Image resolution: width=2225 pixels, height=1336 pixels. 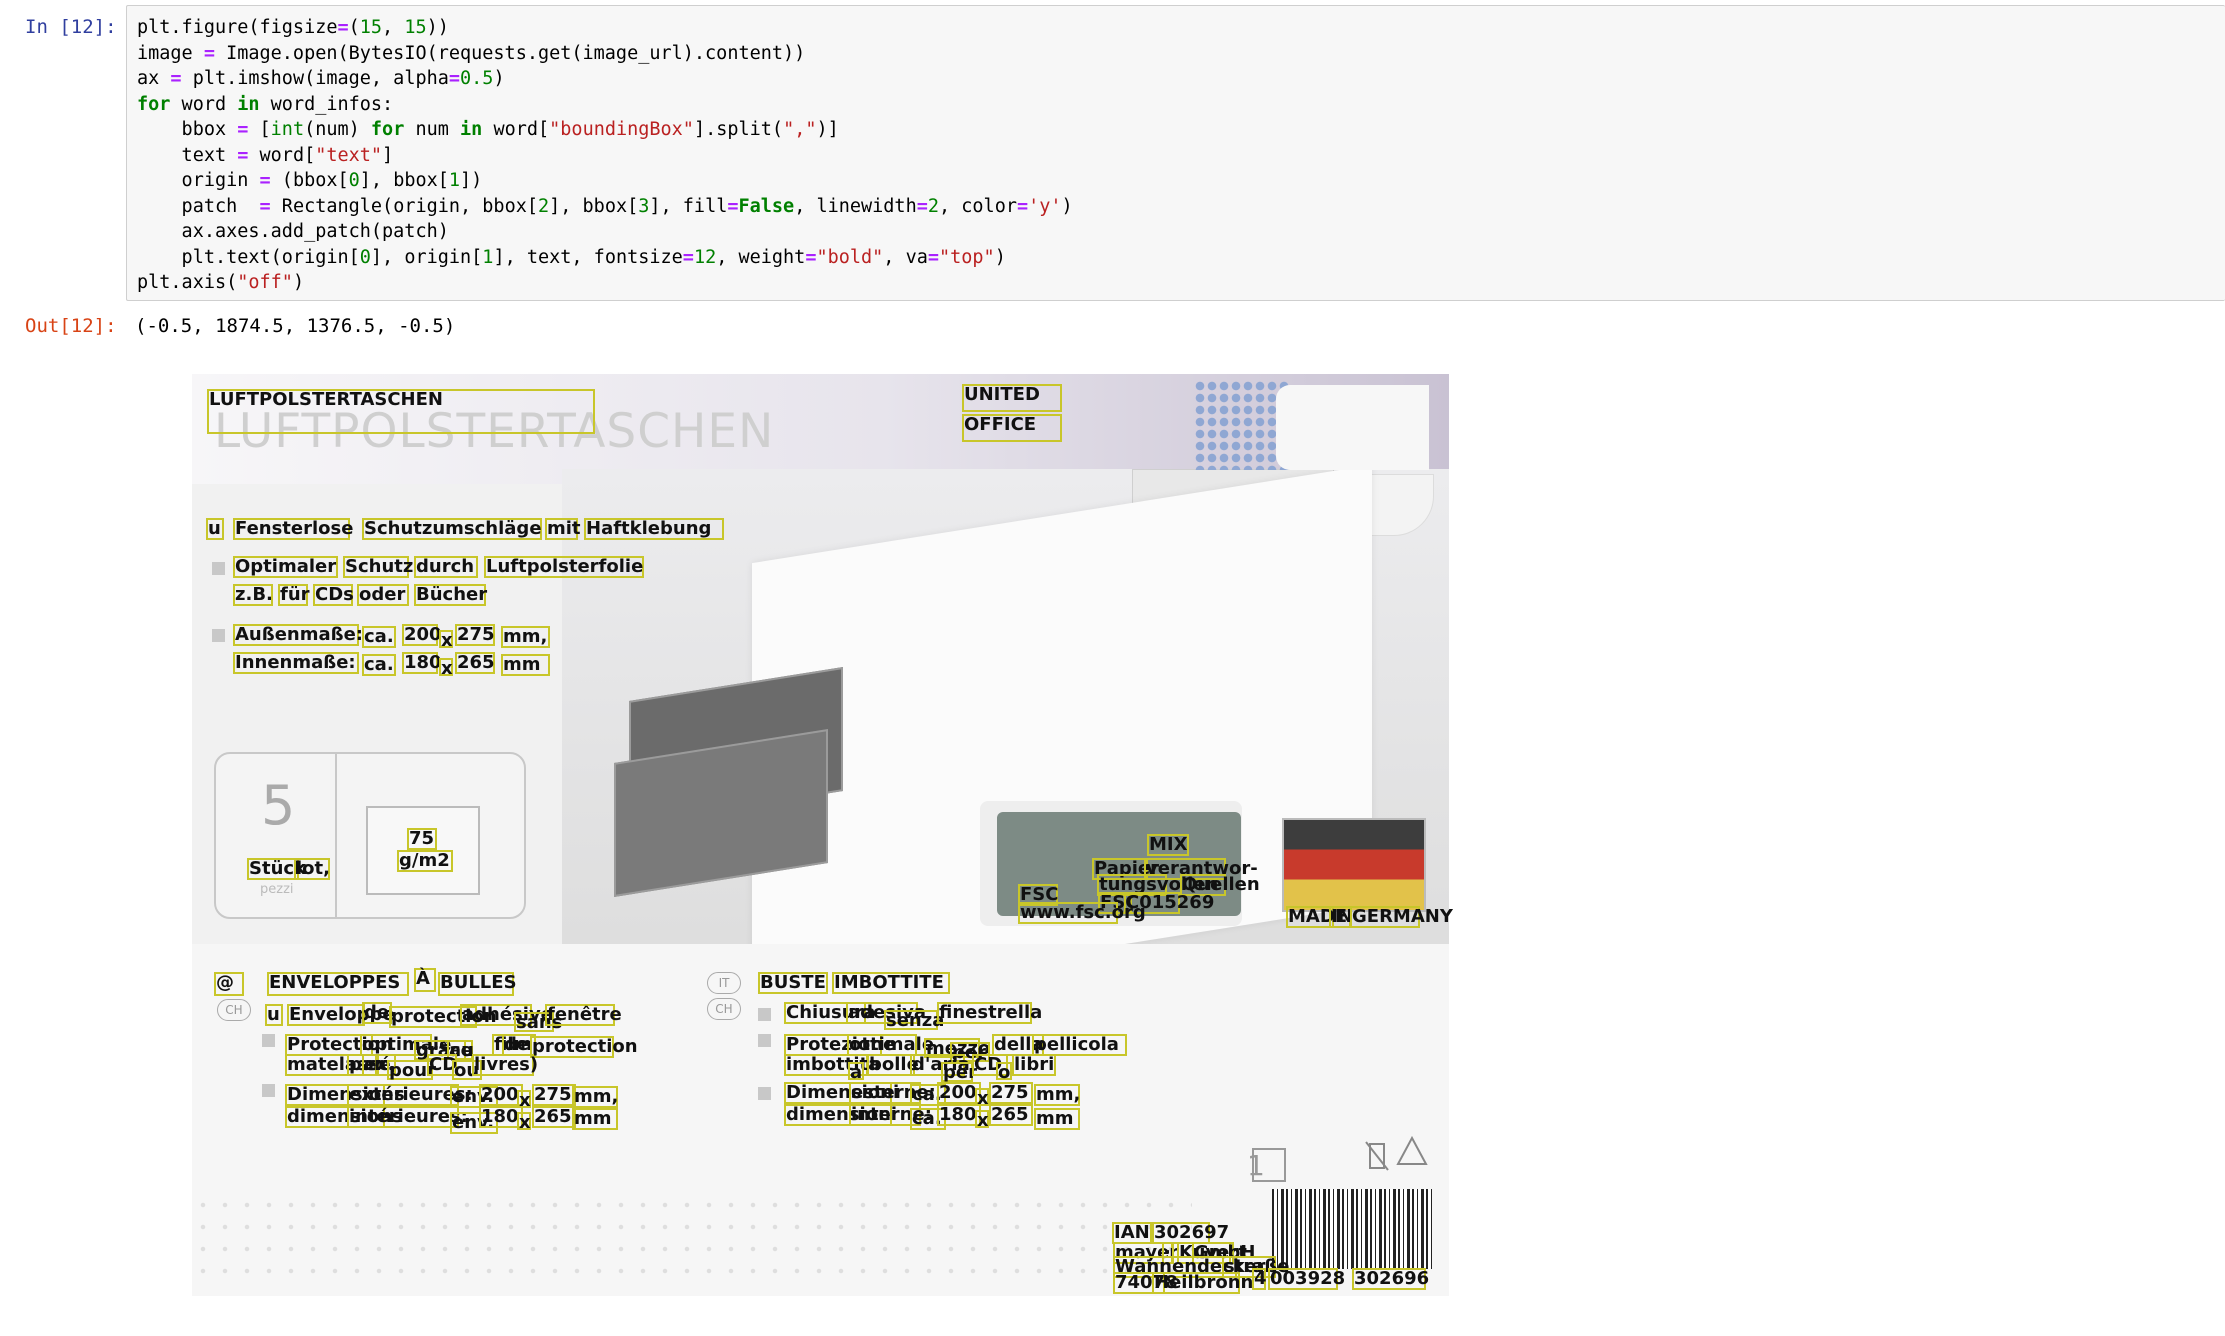 What do you see at coordinates (1392, 1278) in the screenshot?
I see `ocr-word-label: 302696` at bounding box center [1392, 1278].